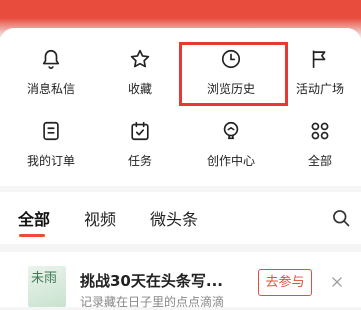  Describe the element at coordinates (233, 74) in the screenshot. I see `highlight-annotation-box` at that location.